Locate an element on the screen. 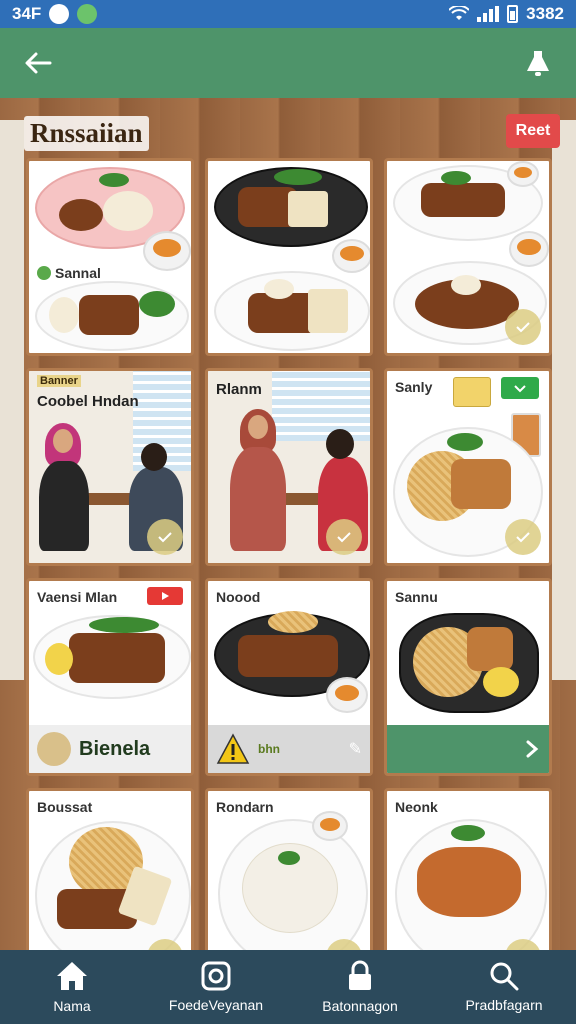  wifi-icon is located at coordinates (459, 13).